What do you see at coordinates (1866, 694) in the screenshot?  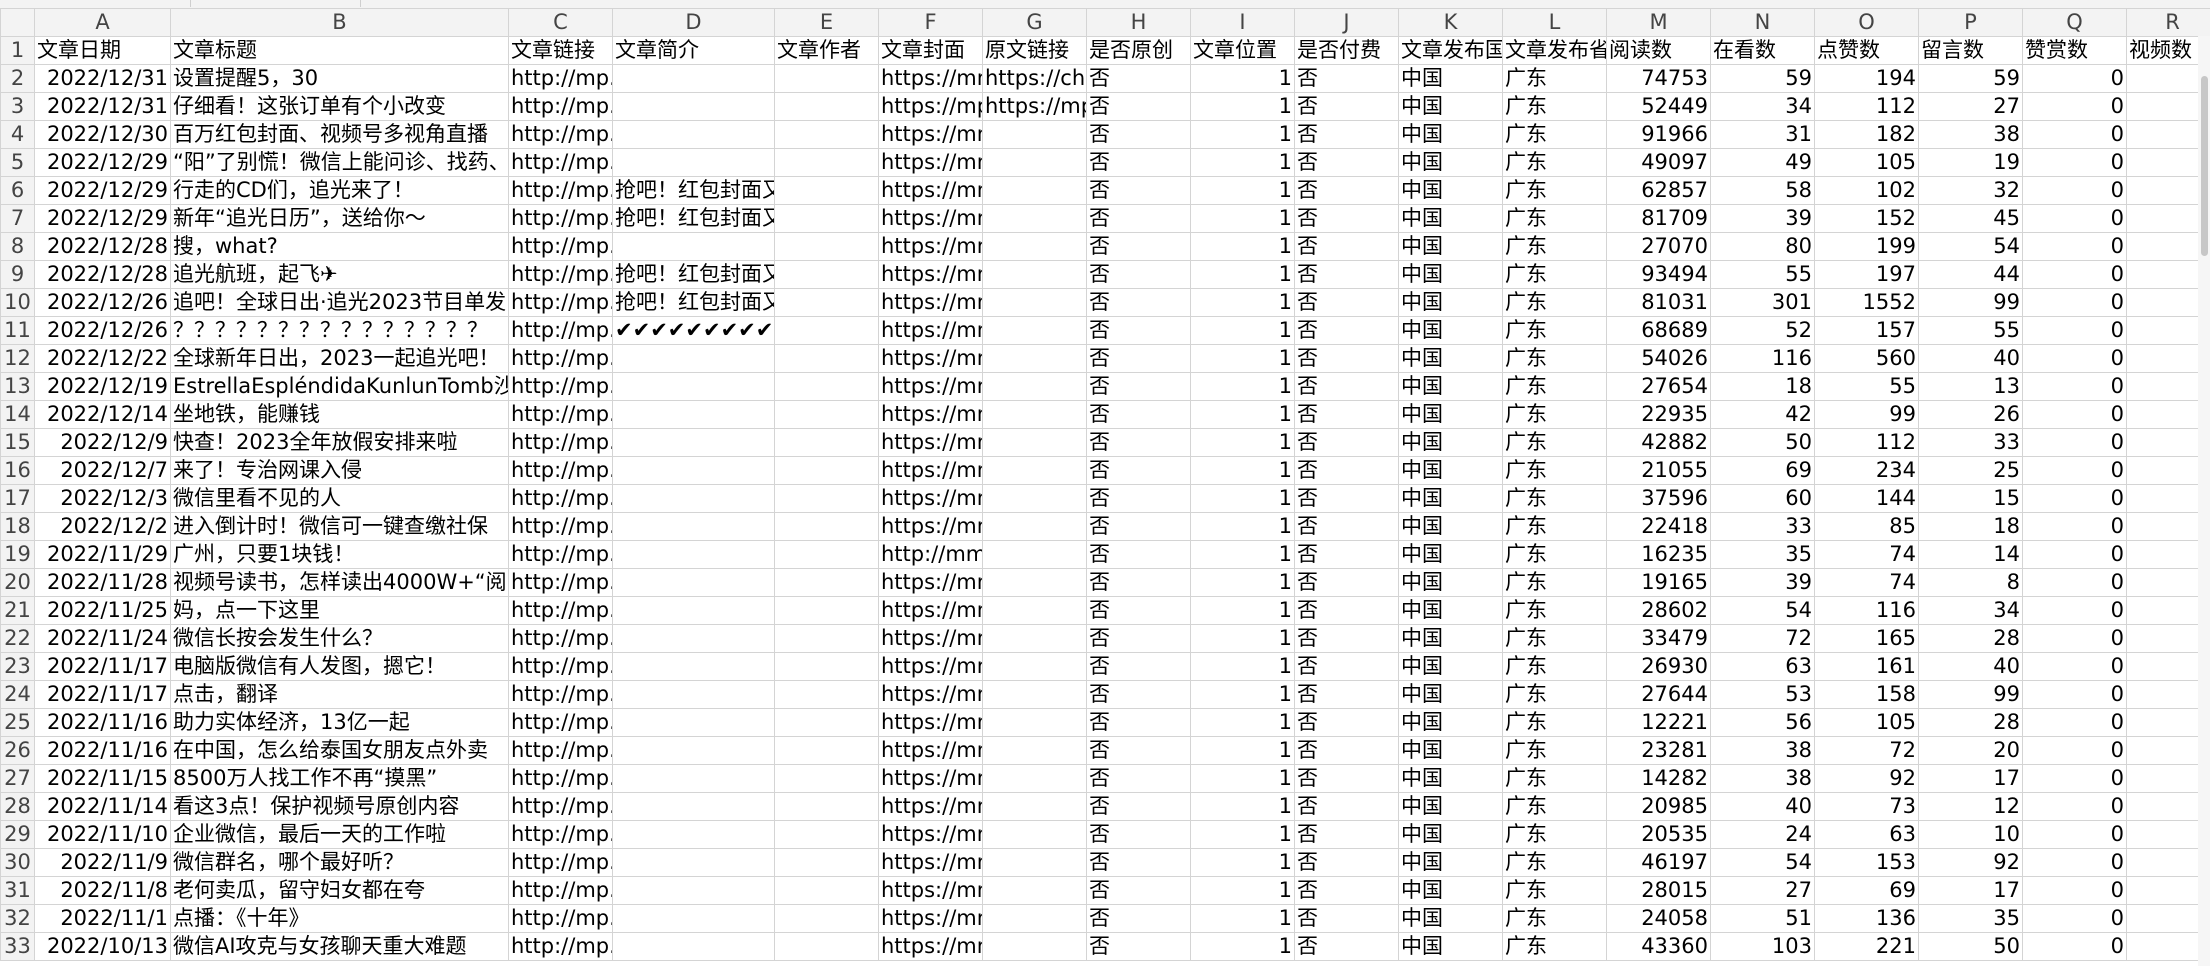 I see `table-cell: 158` at bounding box center [1866, 694].